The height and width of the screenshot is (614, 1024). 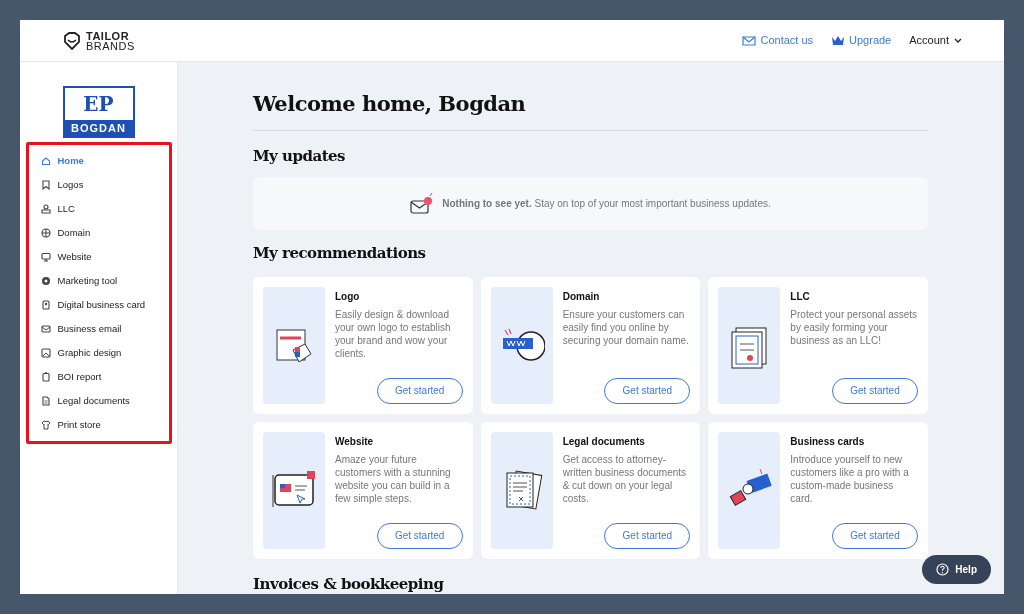 I want to click on monitor-icon, so click(x=45, y=257).